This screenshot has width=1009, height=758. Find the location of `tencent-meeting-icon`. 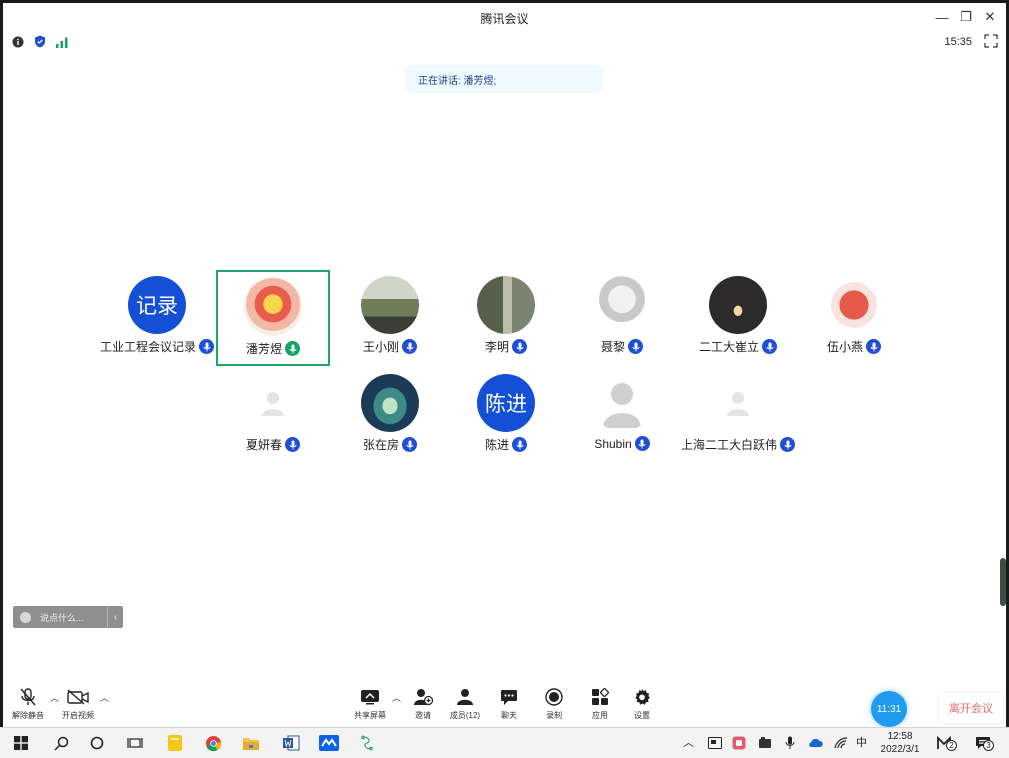

tencent-meeting-icon is located at coordinates (329, 743).